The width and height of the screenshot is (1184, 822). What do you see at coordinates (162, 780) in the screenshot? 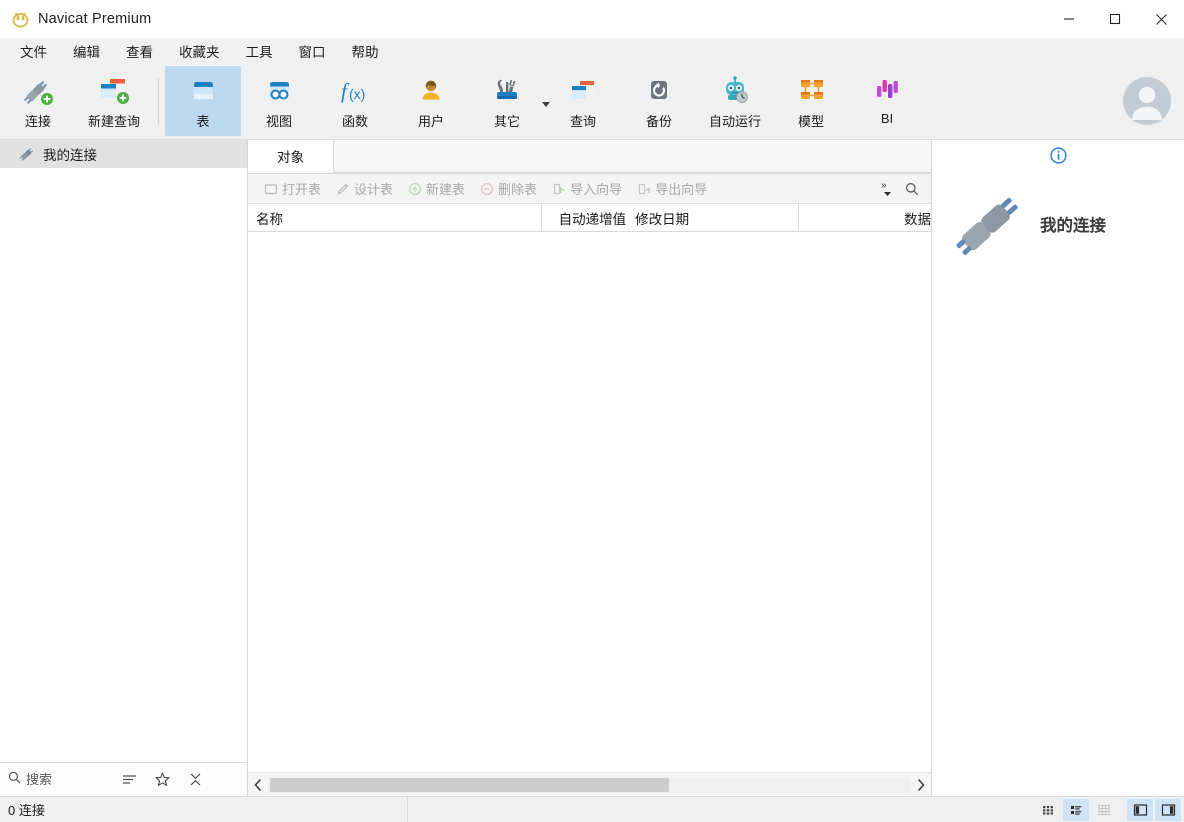
I see `favorite-star-icon` at bounding box center [162, 780].